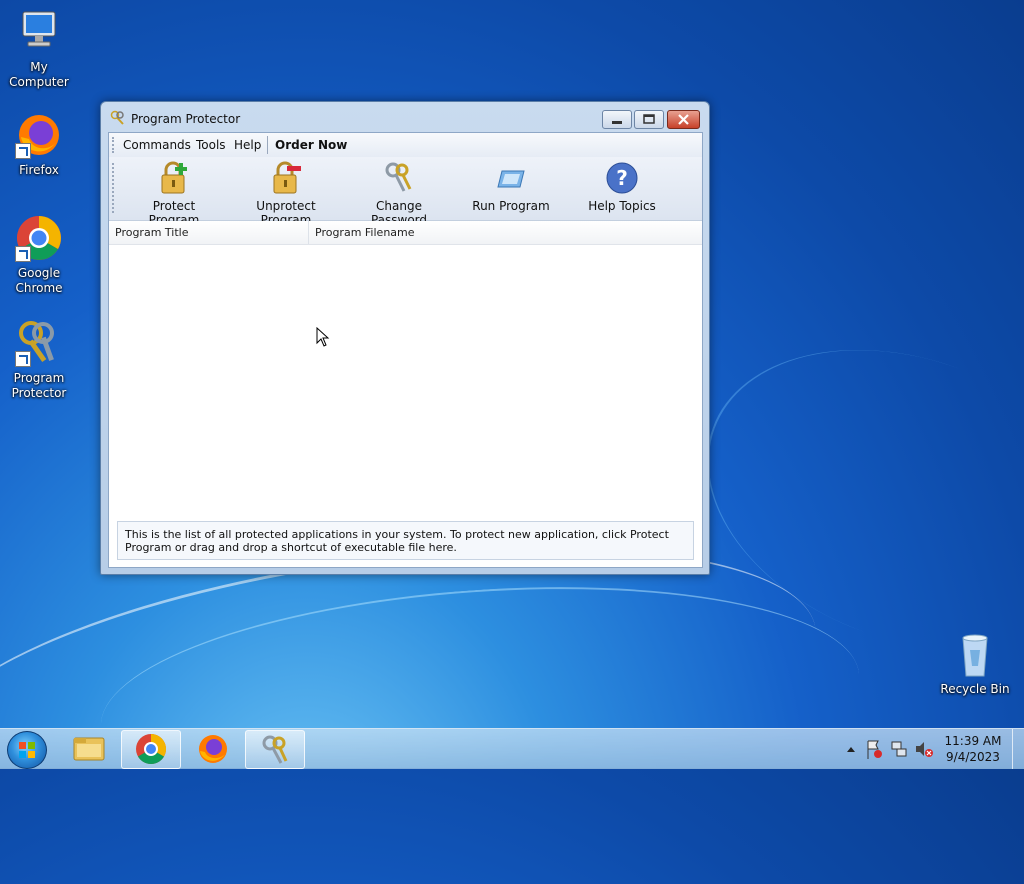 The width and height of the screenshot is (1024, 884). I want to click on flag-alert-icon, so click(874, 749).